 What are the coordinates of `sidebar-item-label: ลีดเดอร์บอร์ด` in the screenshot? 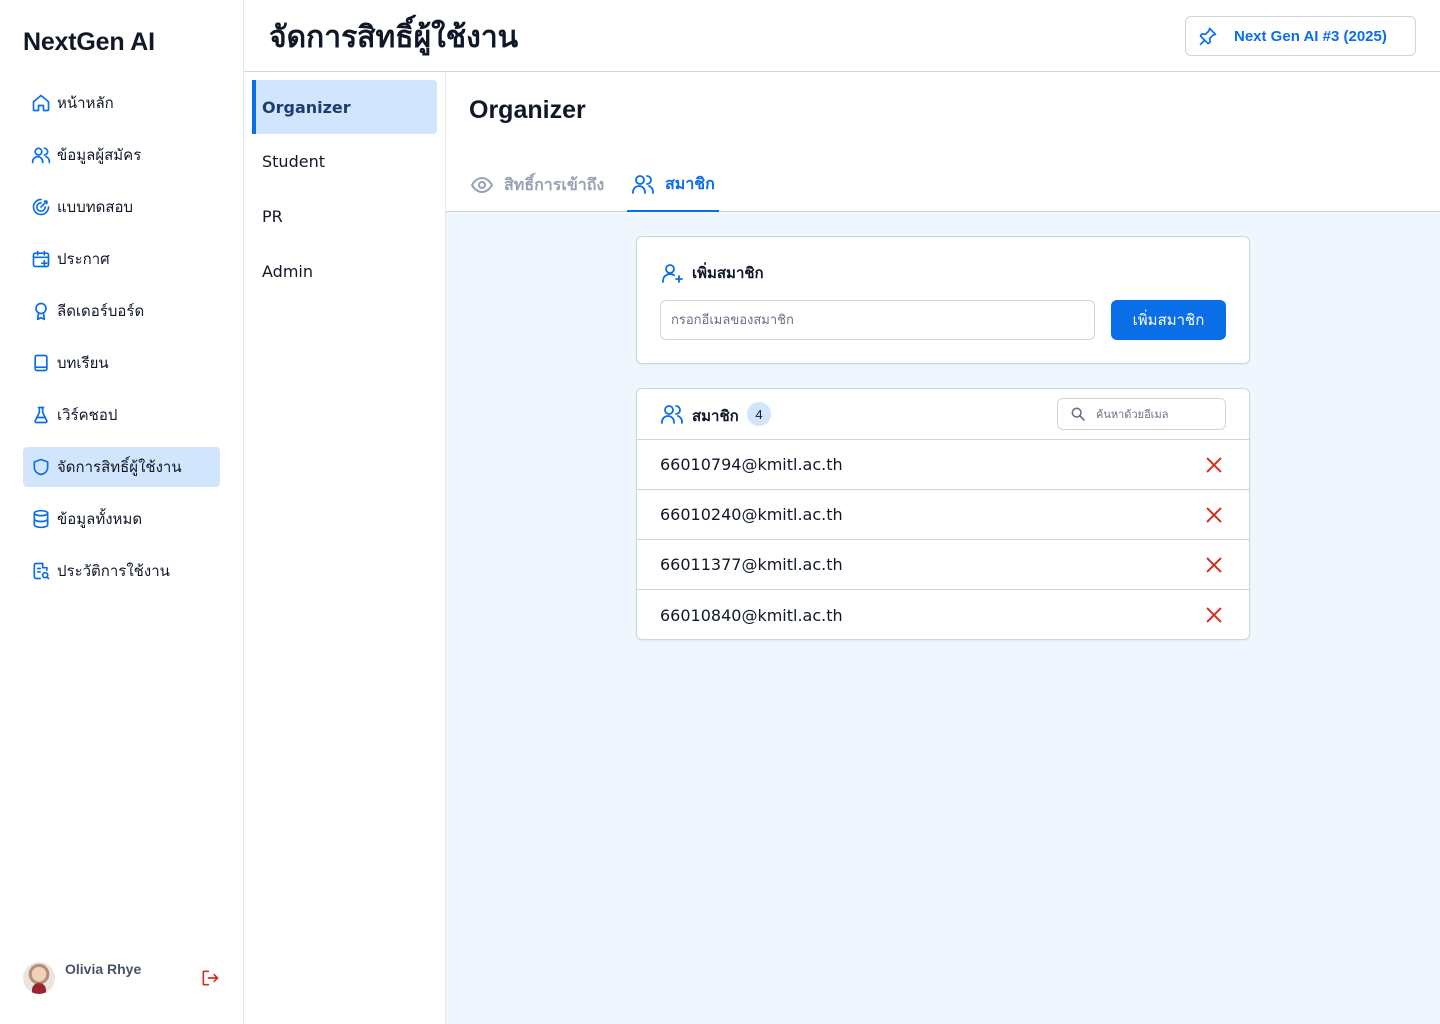 It's located at (101, 311).